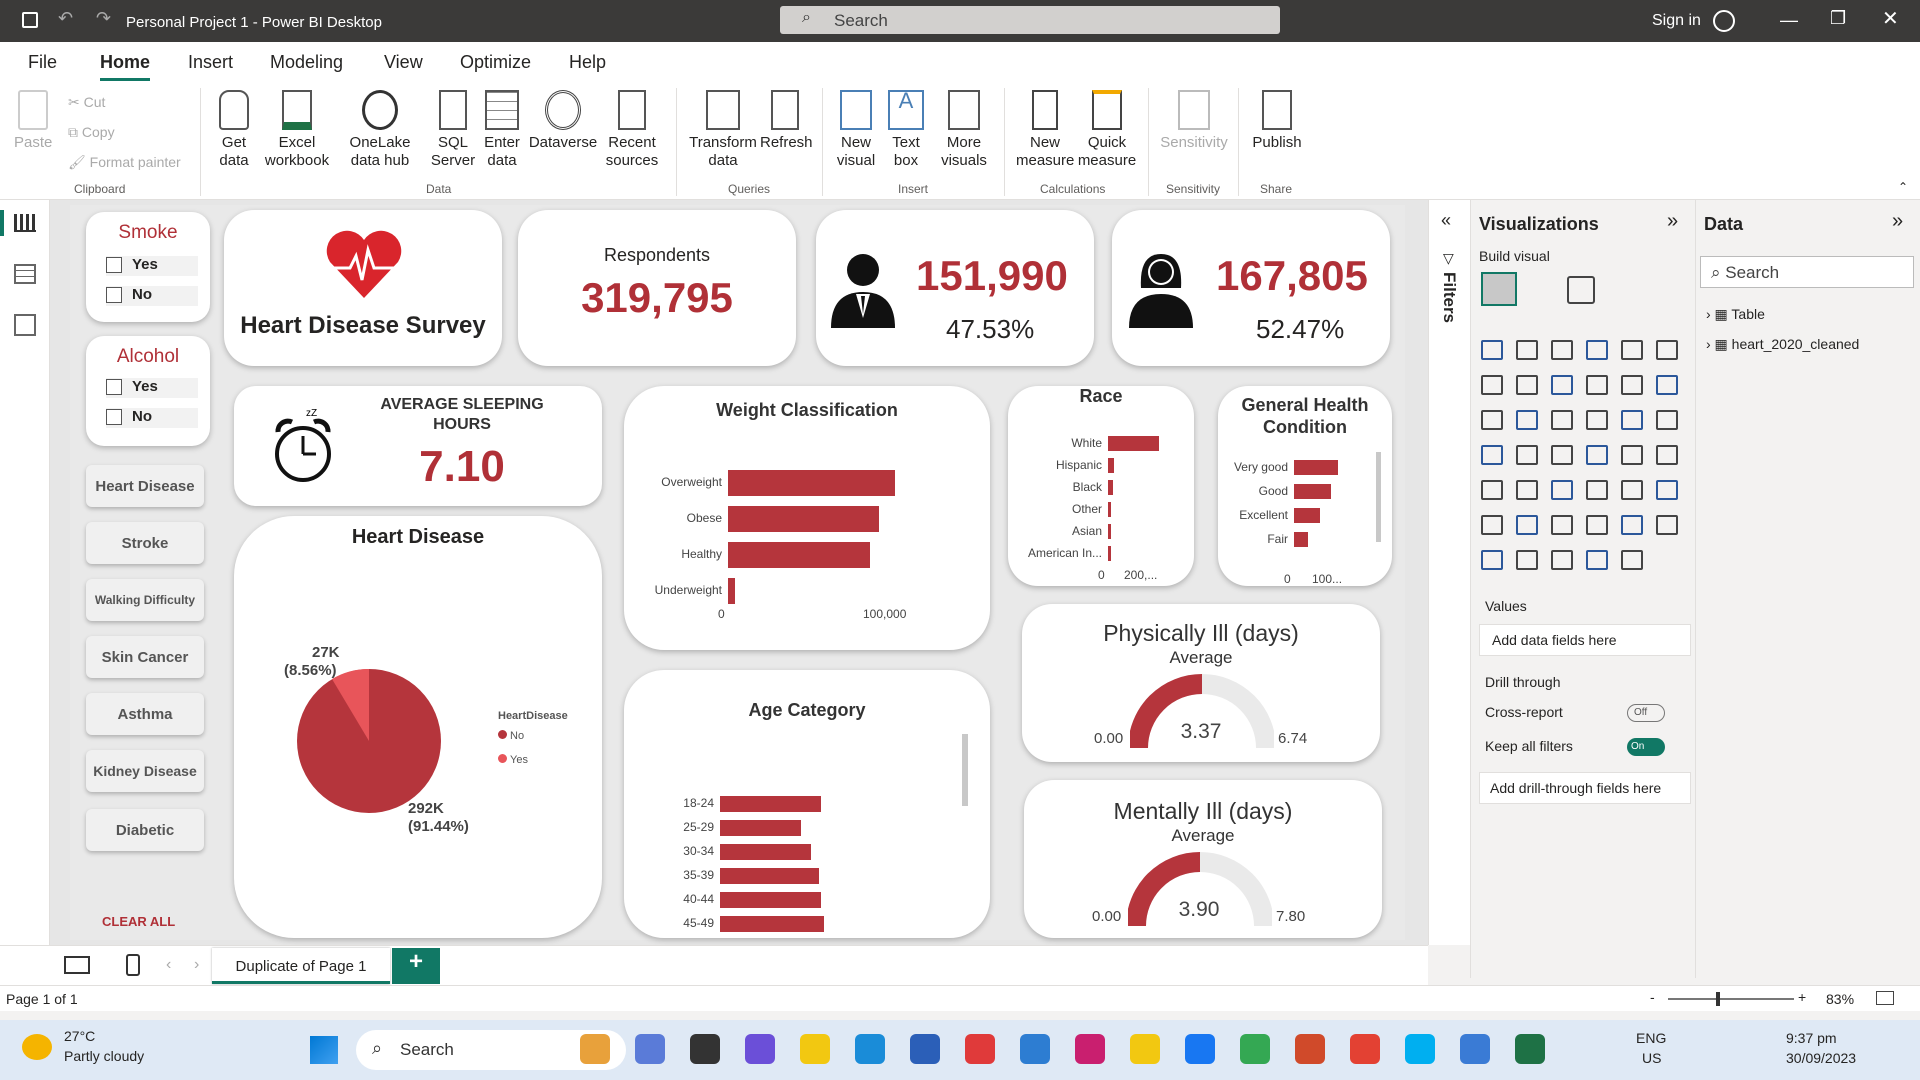  What do you see at coordinates (786, 121) in the screenshot?
I see `refresh-button: Refresh` at bounding box center [786, 121].